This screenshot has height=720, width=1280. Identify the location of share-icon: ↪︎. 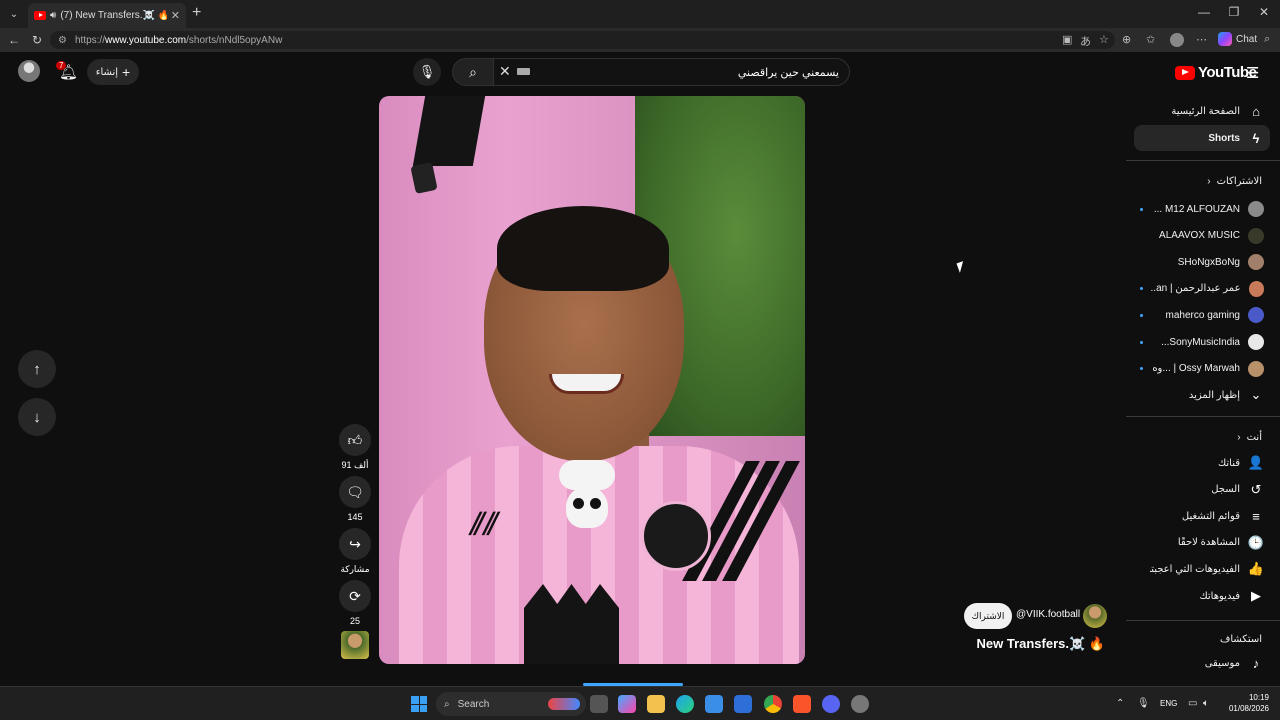
(355, 543).